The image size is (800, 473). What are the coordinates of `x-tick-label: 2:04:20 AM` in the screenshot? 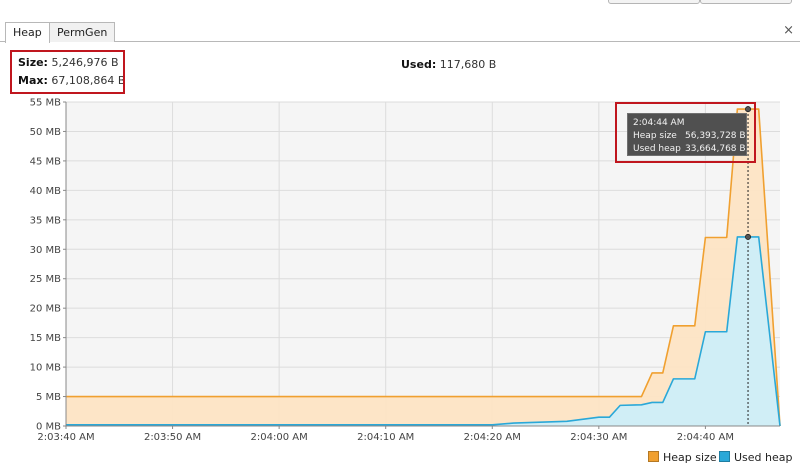 It's located at (492, 437).